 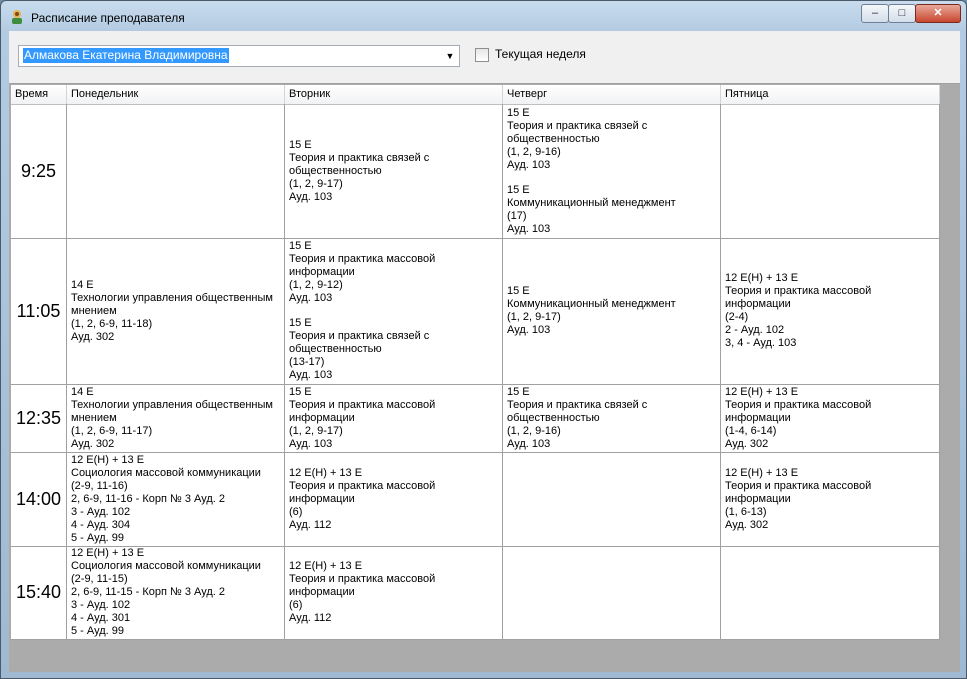 I want to click on lesson-line: Коммуникационный менеджмент, so click(x=591, y=304).